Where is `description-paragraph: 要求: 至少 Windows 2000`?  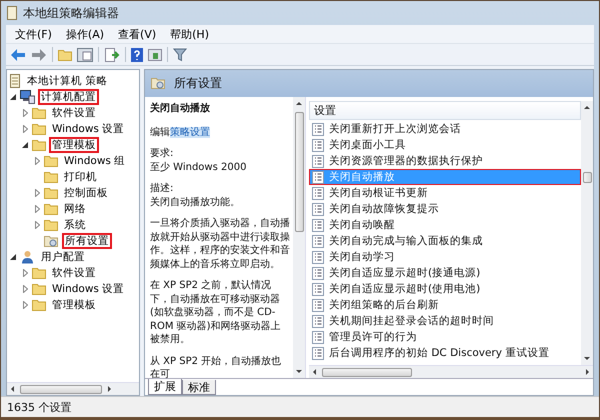
description-paragraph: 要求: 至少 Windows 2000 is located at coordinates (199, 160).